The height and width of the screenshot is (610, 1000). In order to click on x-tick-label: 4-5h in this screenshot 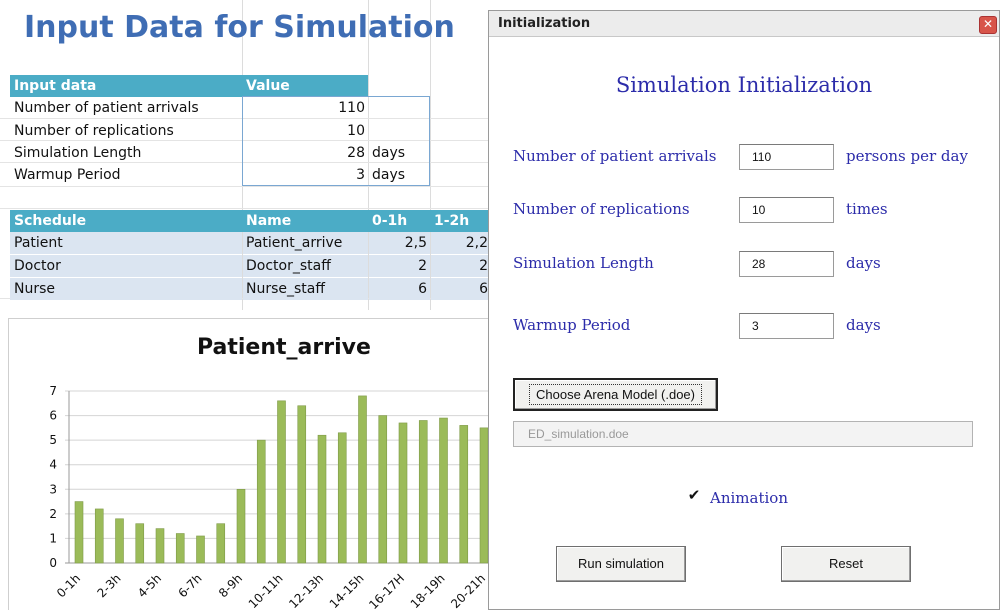, I will do `click(149, 585)`.